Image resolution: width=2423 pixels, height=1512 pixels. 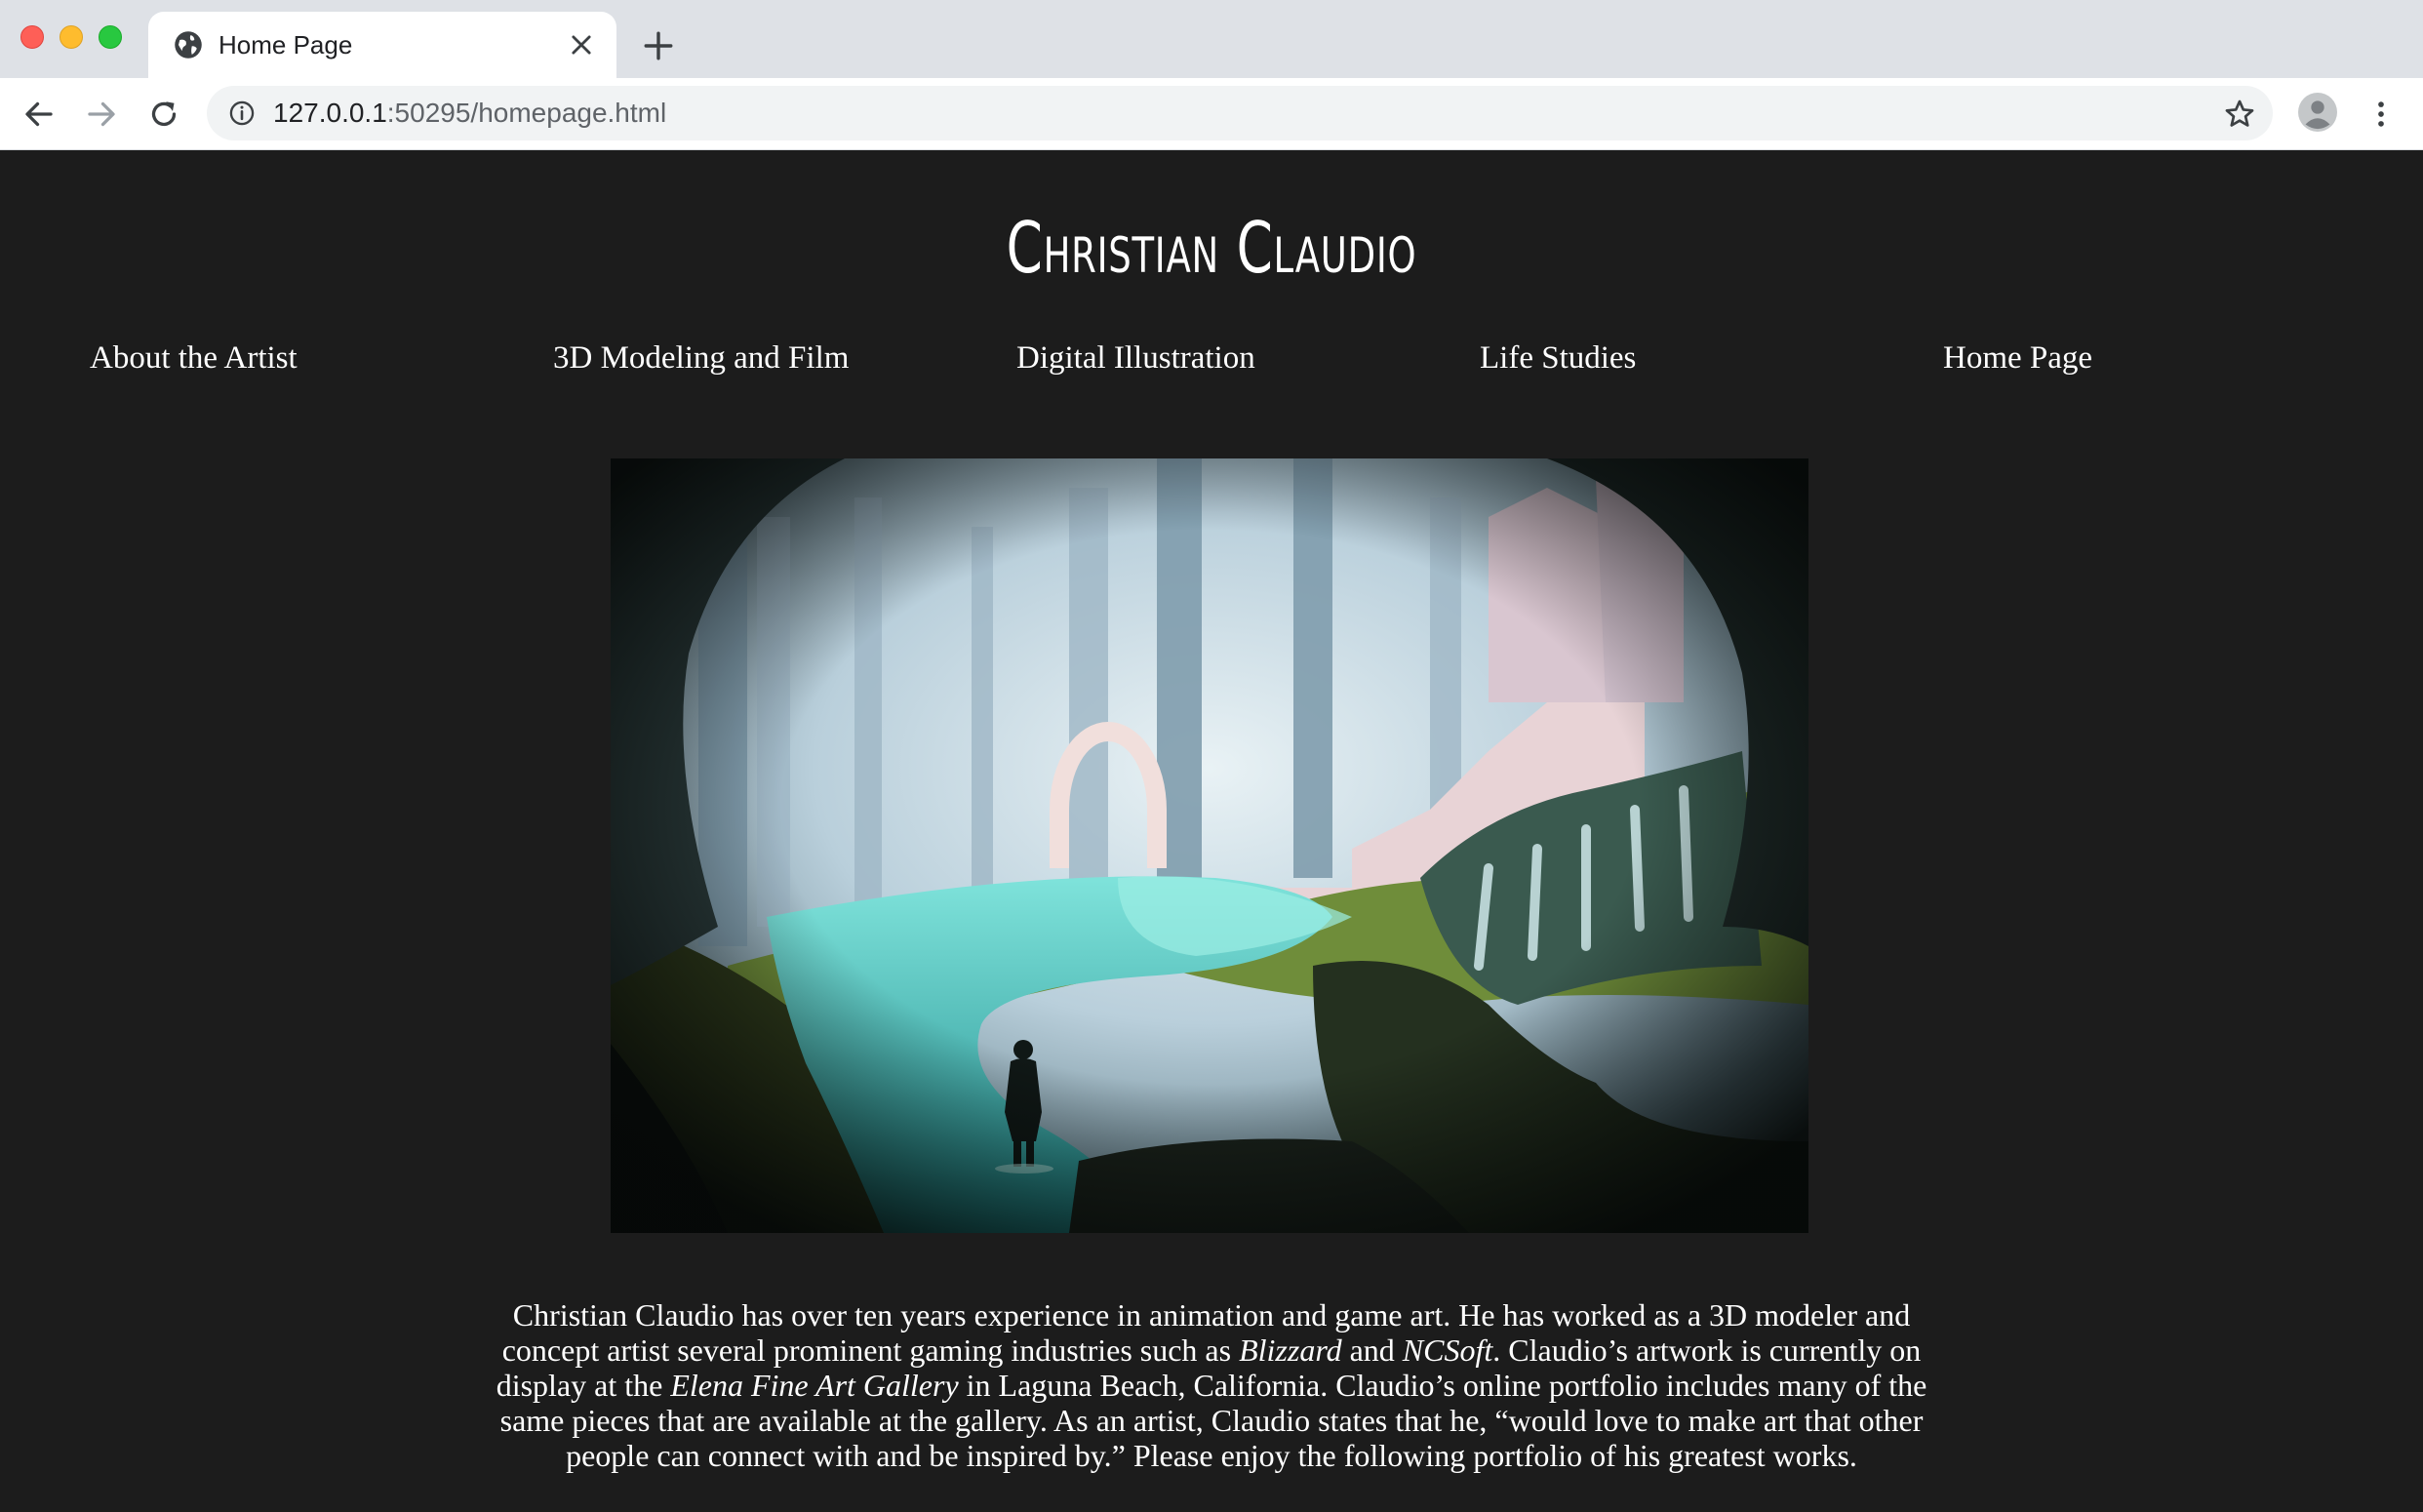 I want to click on nav-link-home-page: Home Page, so click(x=2017, y=358).